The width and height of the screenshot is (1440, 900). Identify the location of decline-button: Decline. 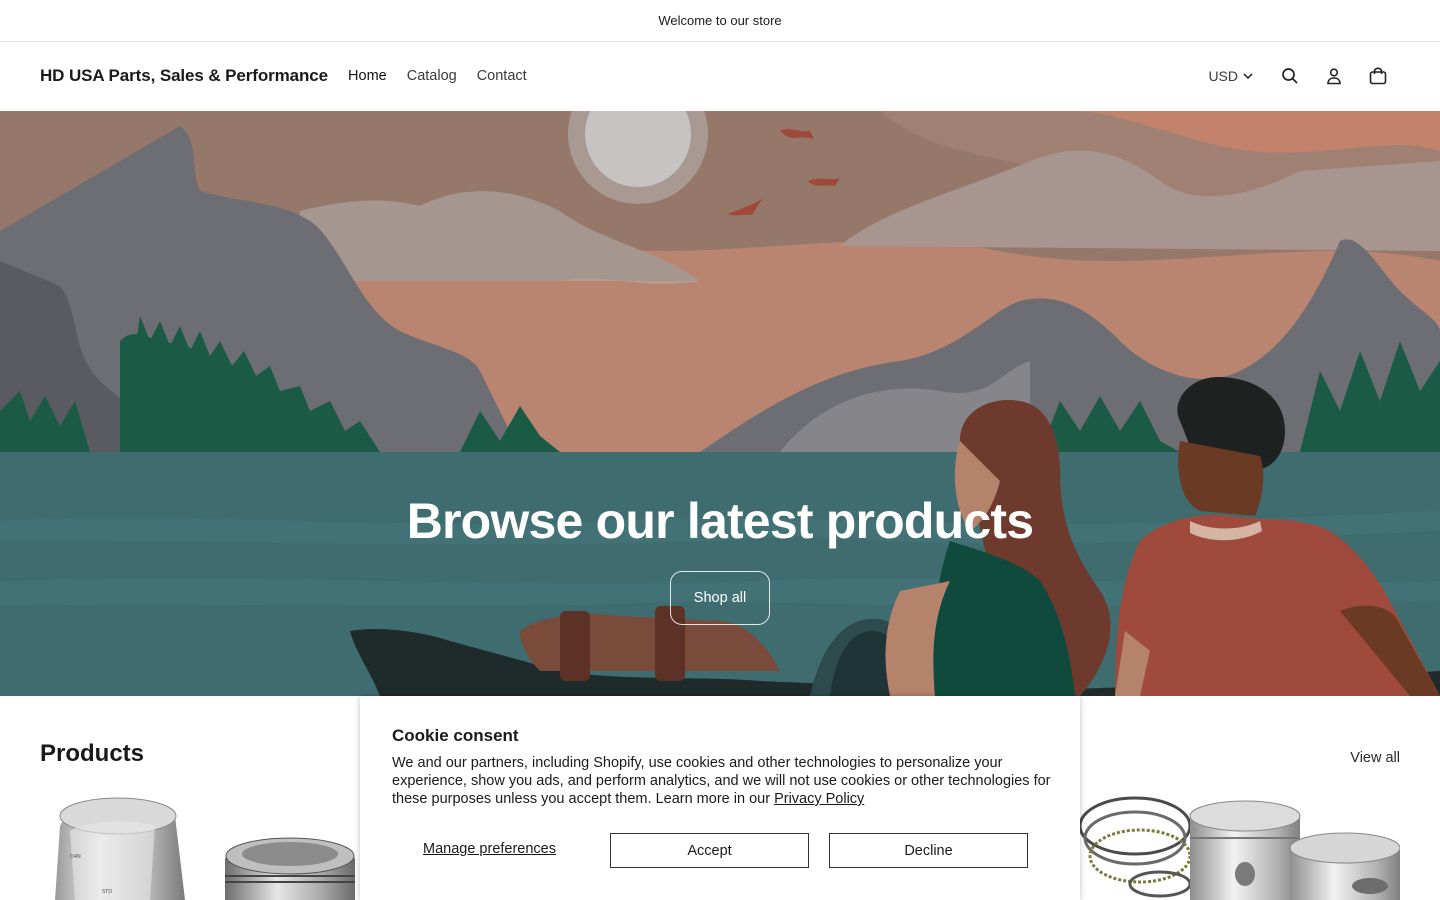
(928, 850).